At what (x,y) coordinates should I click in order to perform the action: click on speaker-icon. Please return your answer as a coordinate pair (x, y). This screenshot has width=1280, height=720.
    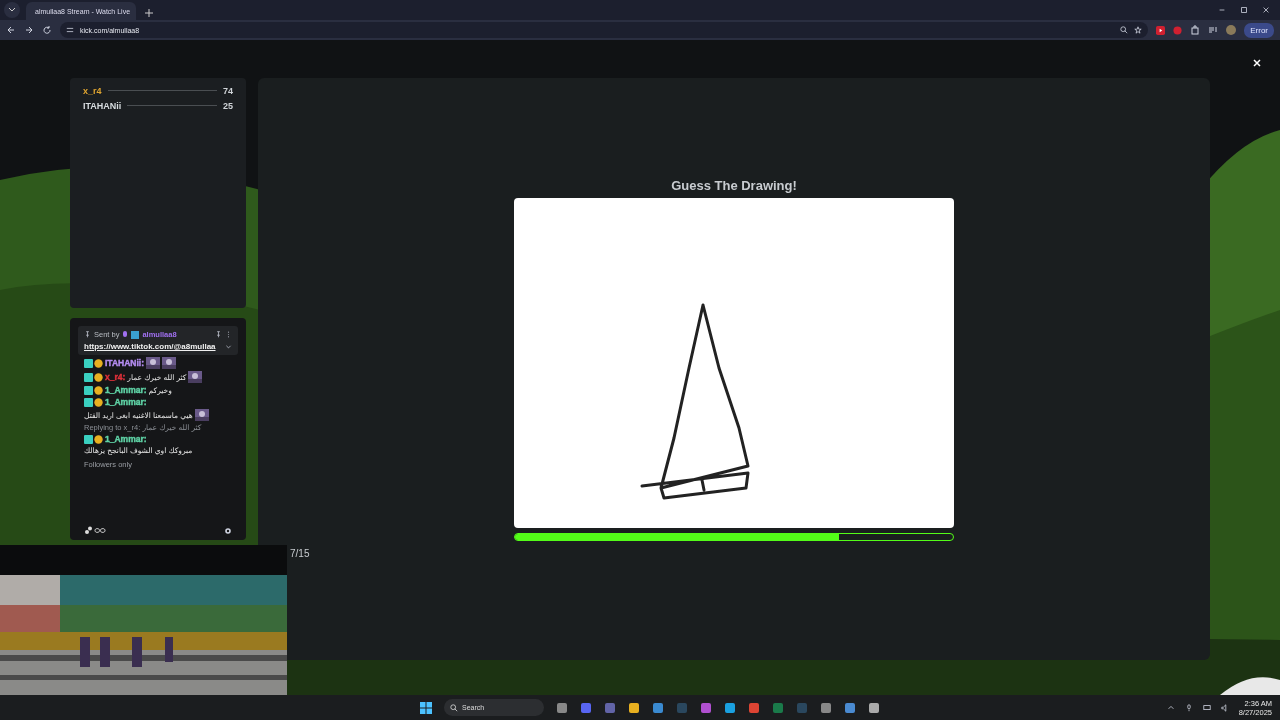
    Looking at the image, I should click on (1224, 707).